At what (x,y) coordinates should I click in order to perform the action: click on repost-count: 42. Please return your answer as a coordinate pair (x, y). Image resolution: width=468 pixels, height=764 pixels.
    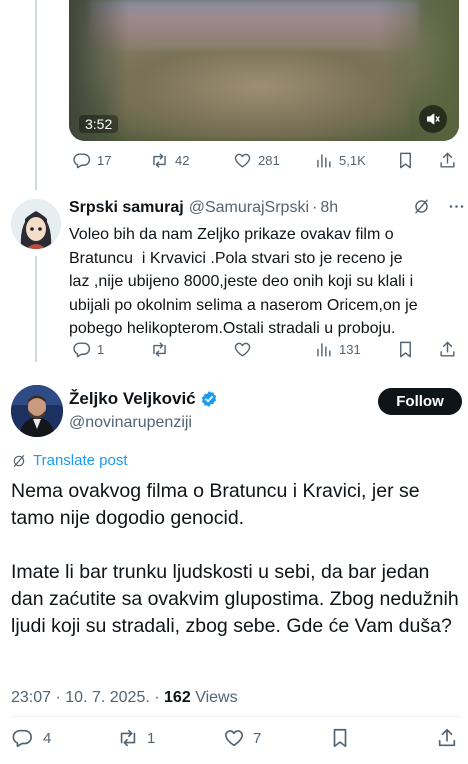
    Looking at the image, I should click on (182, 160).